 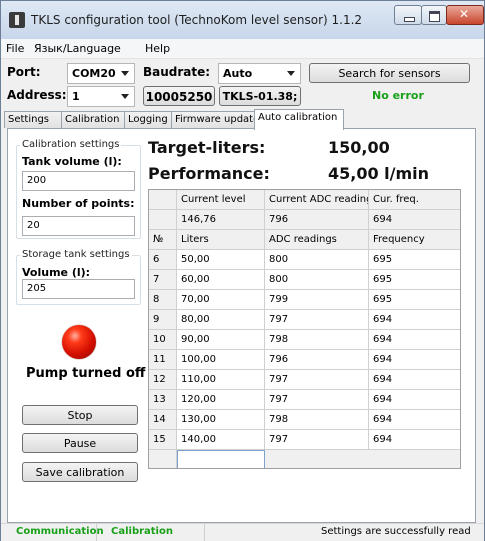 What do you see at coordinates (93, 119) in the screenshot?
I see `tab-calibration: Calibration` at bounding box center [93, 119].